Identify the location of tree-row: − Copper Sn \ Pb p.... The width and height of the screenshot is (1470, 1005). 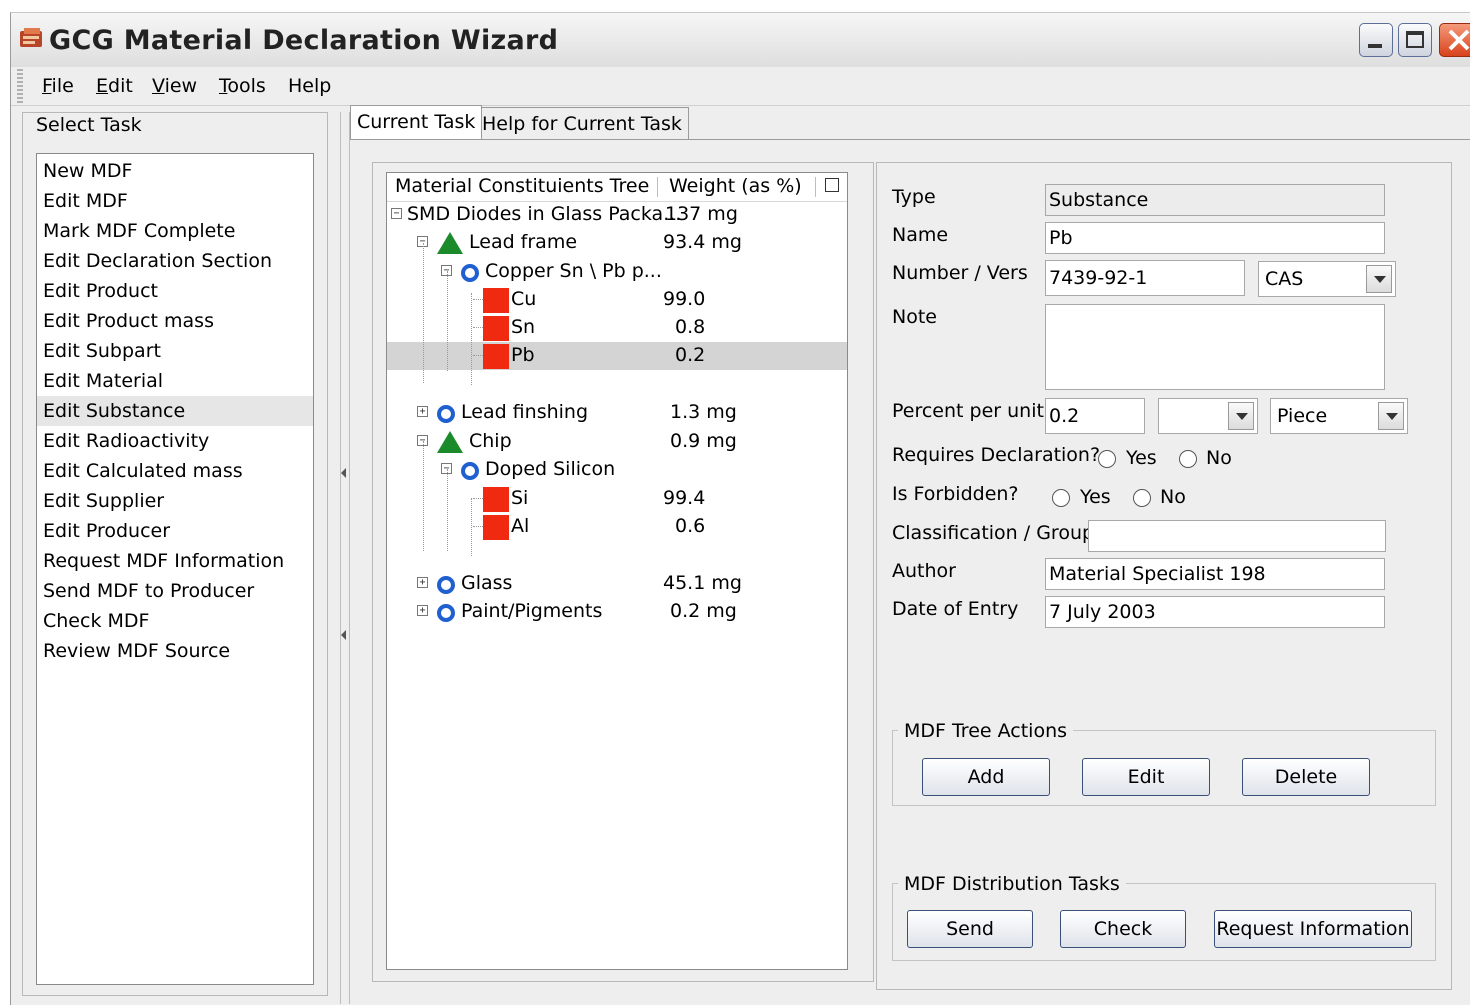
(617, 272).